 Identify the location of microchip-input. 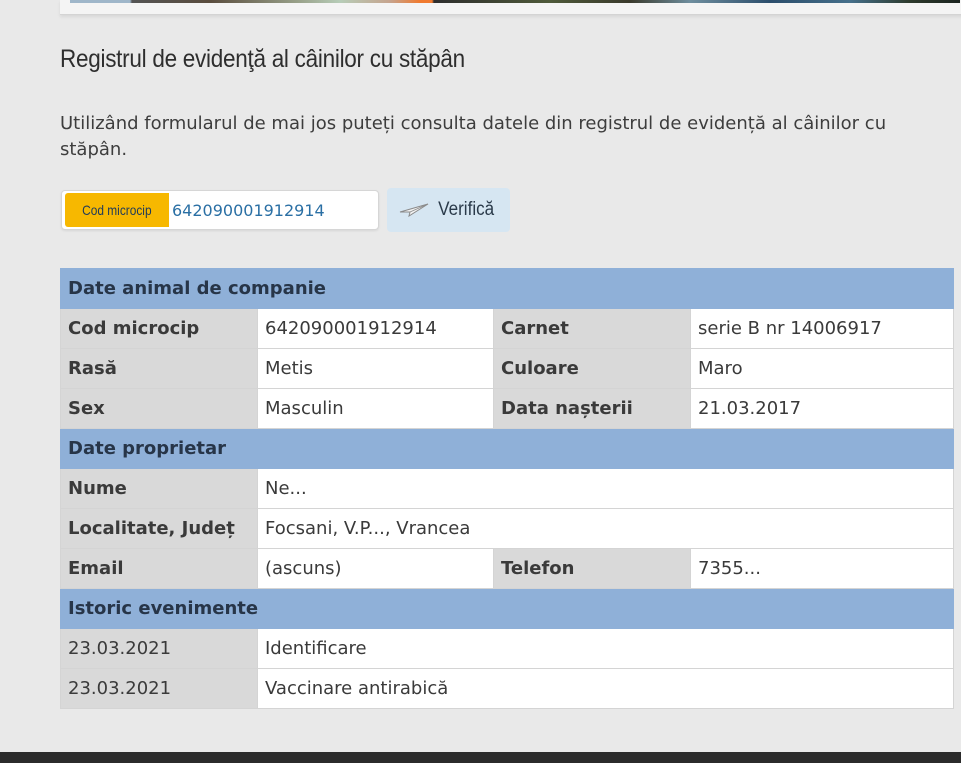
(271, 210).